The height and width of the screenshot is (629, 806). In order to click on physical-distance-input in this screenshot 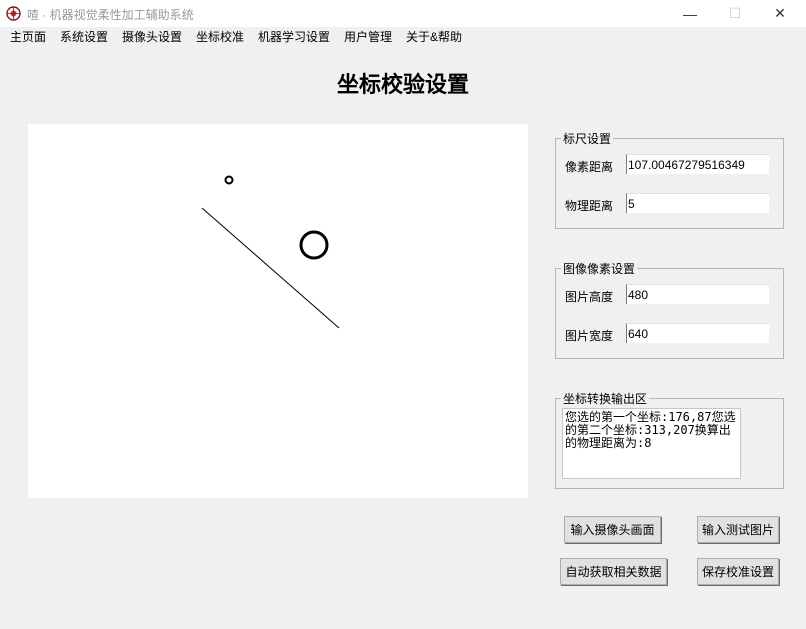, I will do `click(697, 203)`.